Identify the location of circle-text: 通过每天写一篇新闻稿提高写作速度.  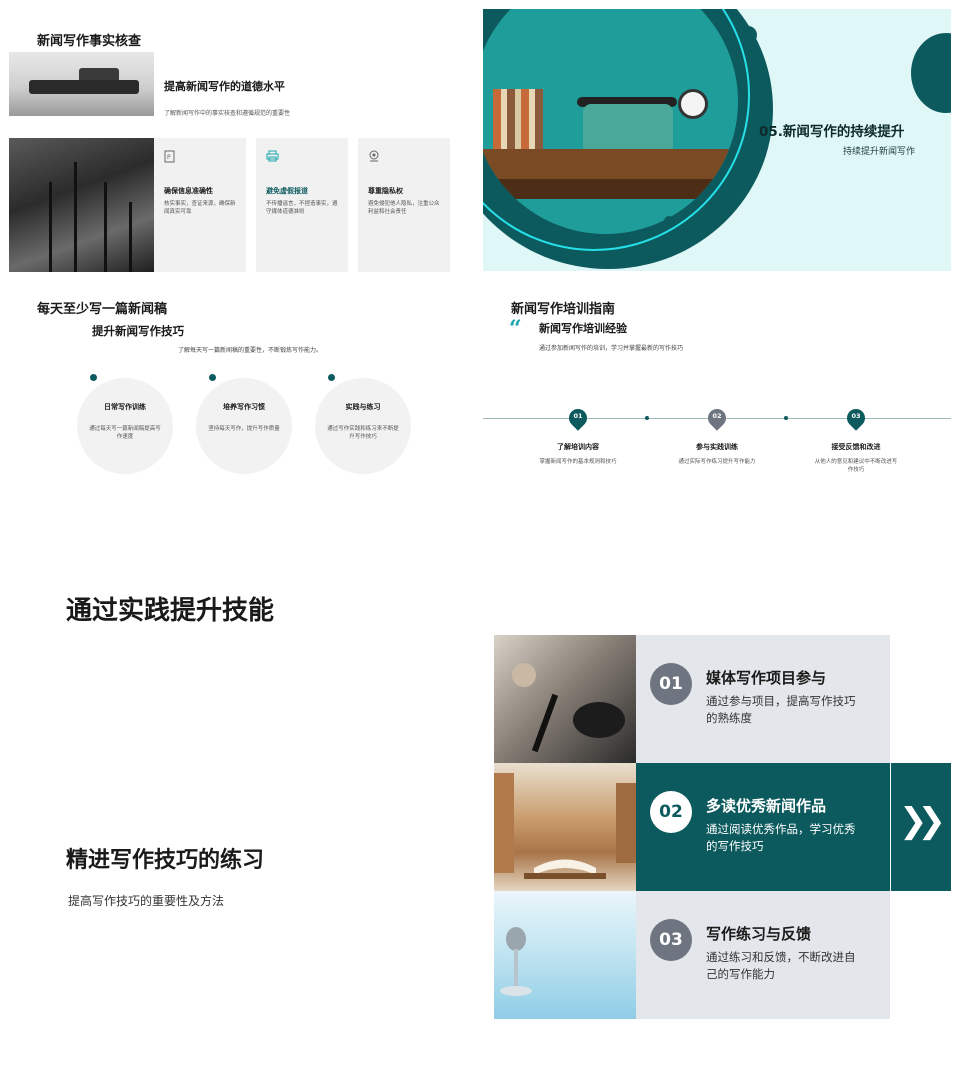
(125, 433).